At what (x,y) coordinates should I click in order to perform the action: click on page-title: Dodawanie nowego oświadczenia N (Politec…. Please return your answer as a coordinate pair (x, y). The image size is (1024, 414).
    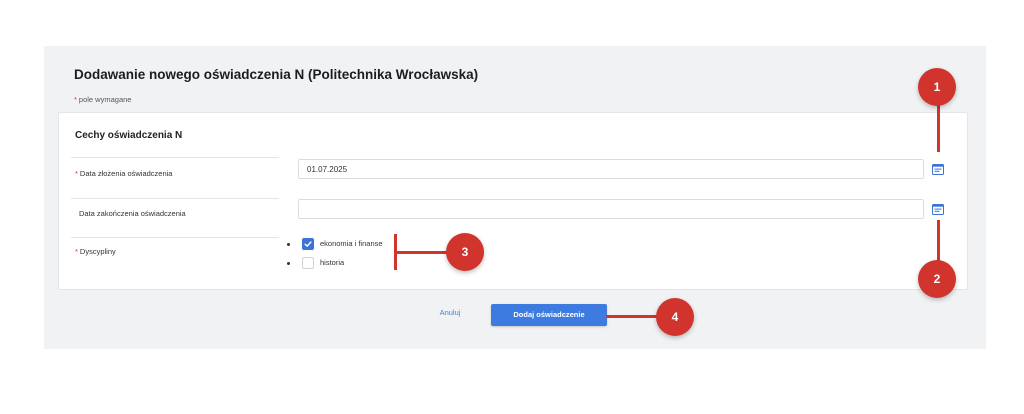
    Looking at the image, I should click on (276, 74).